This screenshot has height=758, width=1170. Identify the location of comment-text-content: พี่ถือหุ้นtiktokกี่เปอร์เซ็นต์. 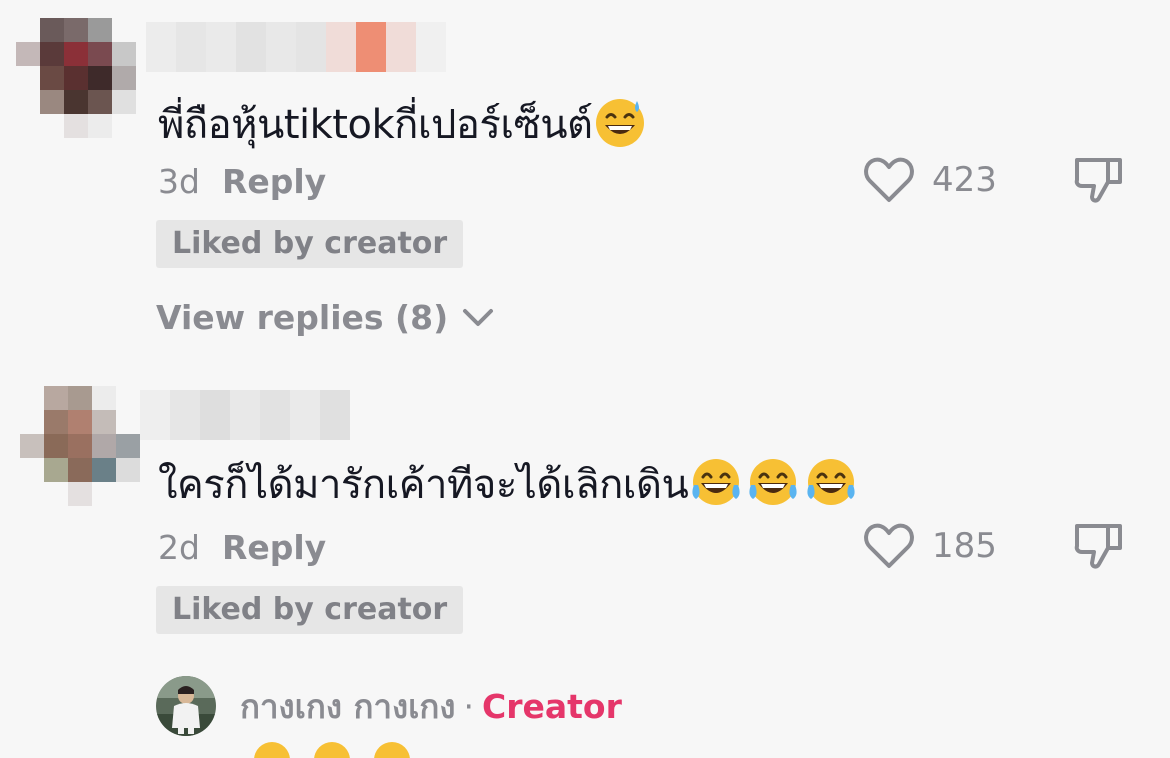
(375, 125).